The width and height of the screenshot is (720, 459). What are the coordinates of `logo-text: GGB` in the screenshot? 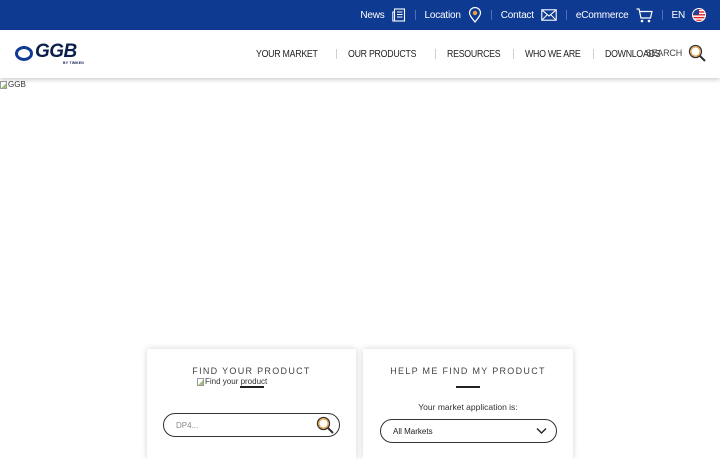 It's located at (56, 51).